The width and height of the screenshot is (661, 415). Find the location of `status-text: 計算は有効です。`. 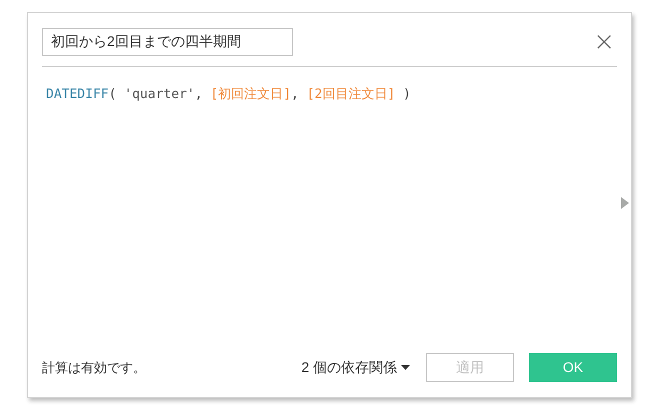

status-text: 計算は有効です。 is located at coordinates (94, 367).